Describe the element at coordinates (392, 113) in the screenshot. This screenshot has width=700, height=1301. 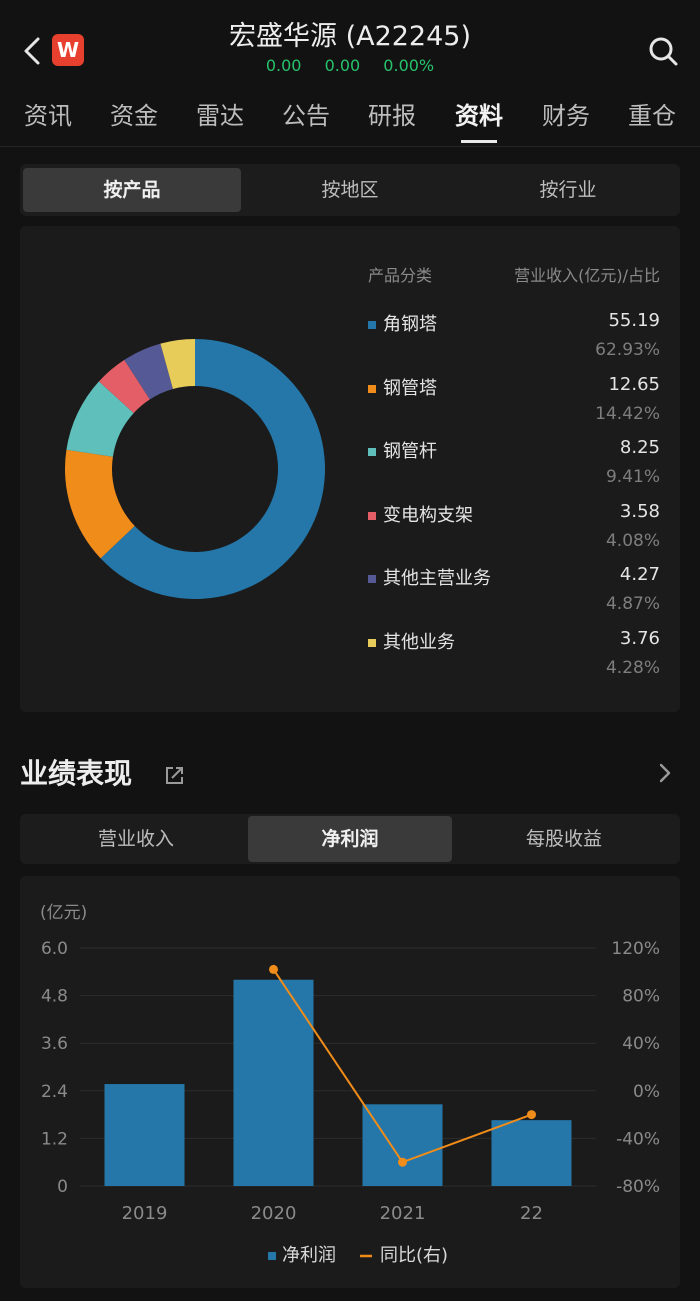
I see `tab-research: 研报` at that location.